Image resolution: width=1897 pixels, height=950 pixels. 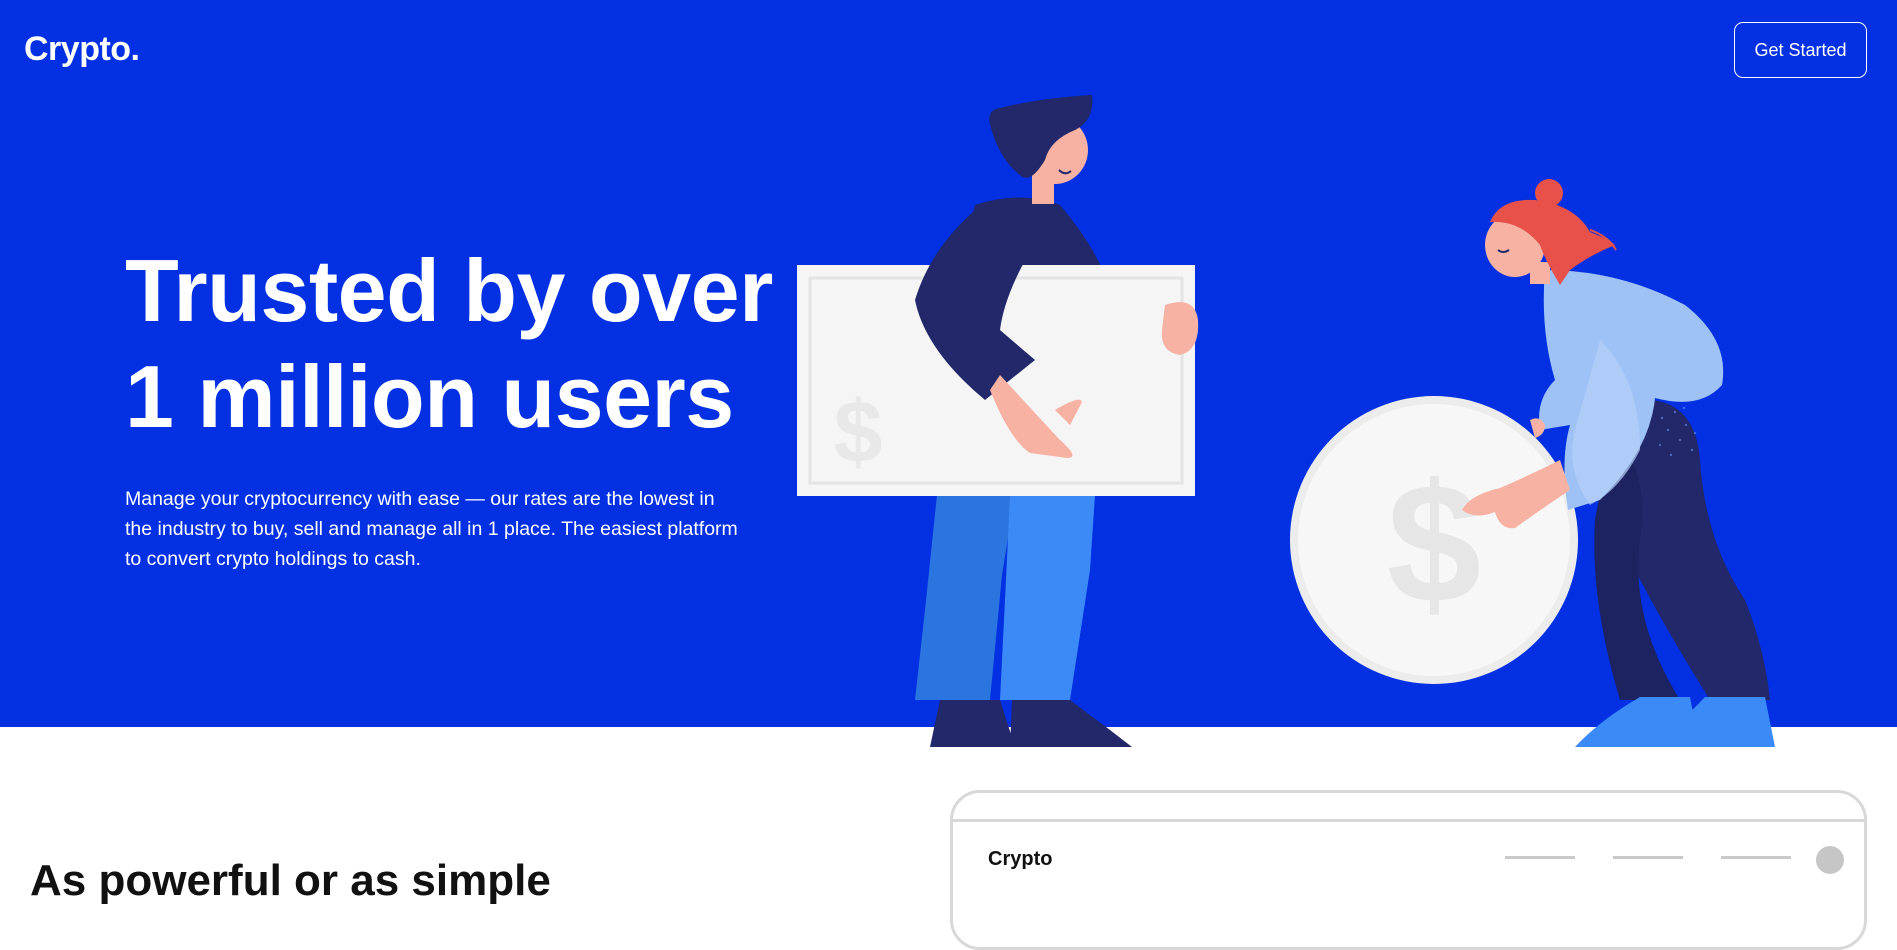 What do you see at coordinates (1071, 723) in the screenshot?
I see `man-front-shoe` at bounding box center [1071, 723].